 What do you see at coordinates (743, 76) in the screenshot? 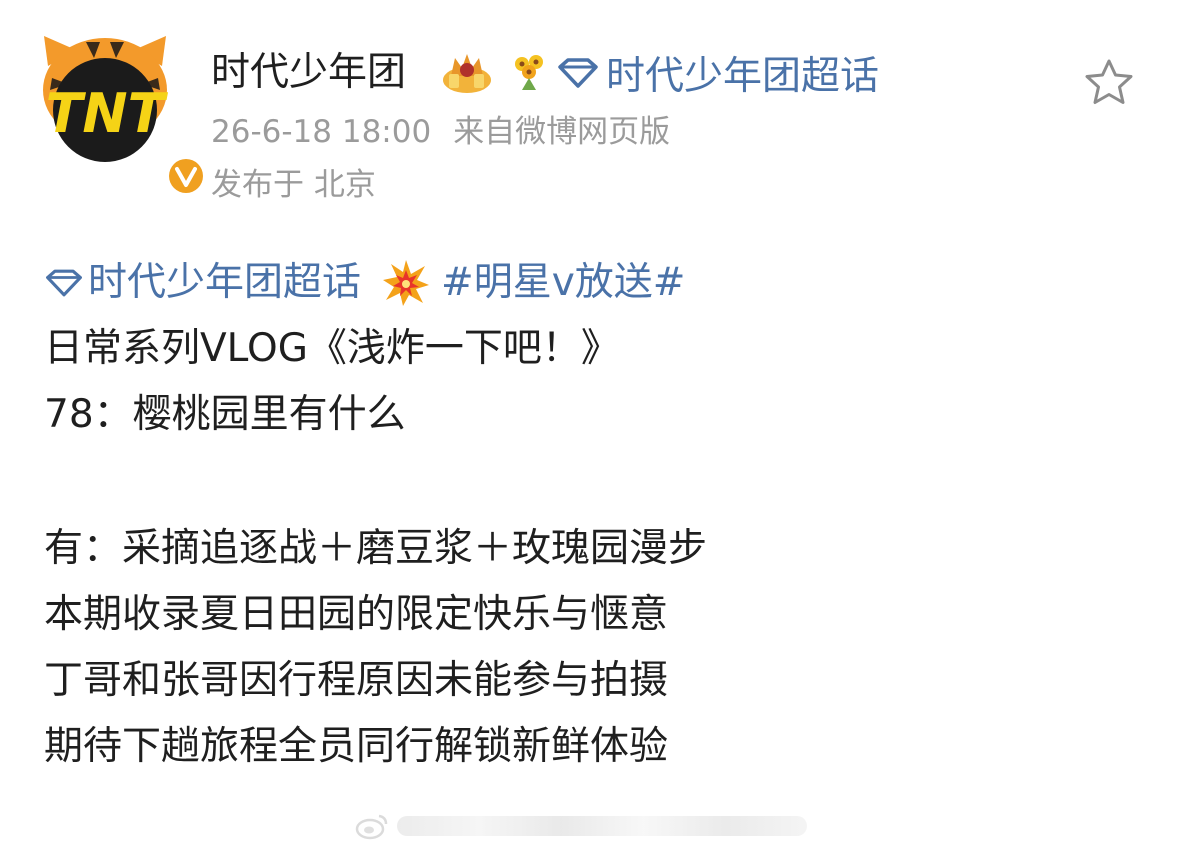
I see `supertopic-label: 时代少年团超话` at bounding box center [743, 76].